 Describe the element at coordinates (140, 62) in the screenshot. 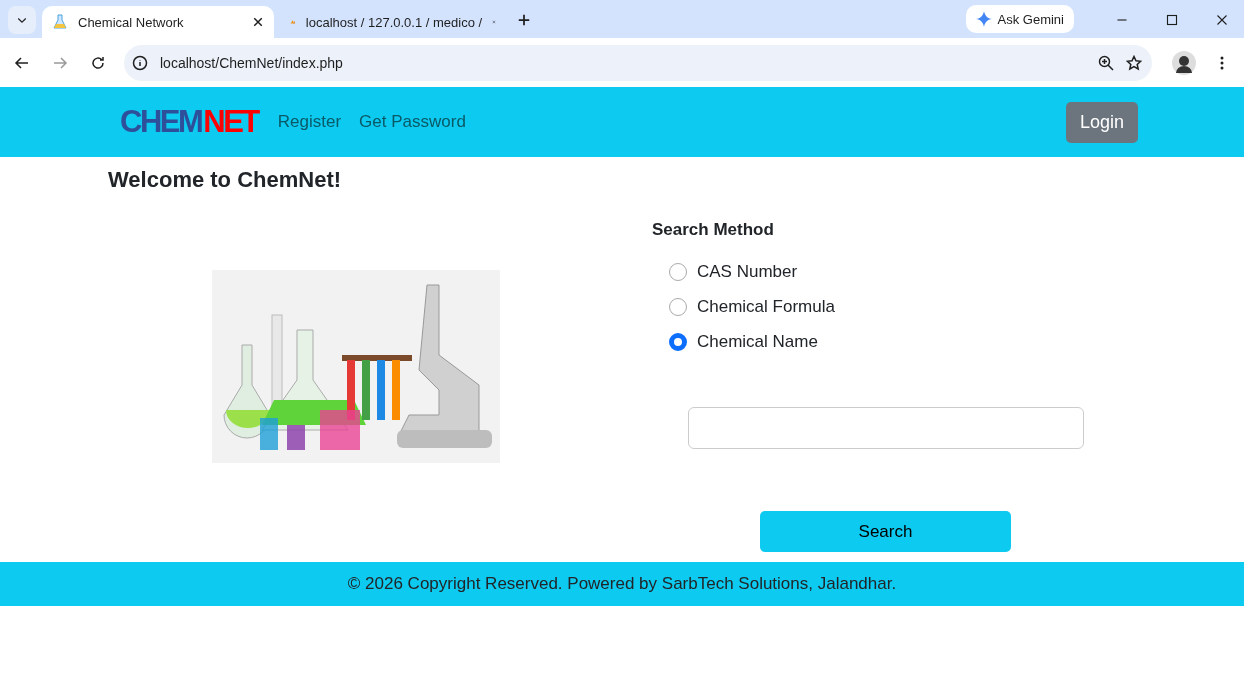

I see `info-icon` at that location.